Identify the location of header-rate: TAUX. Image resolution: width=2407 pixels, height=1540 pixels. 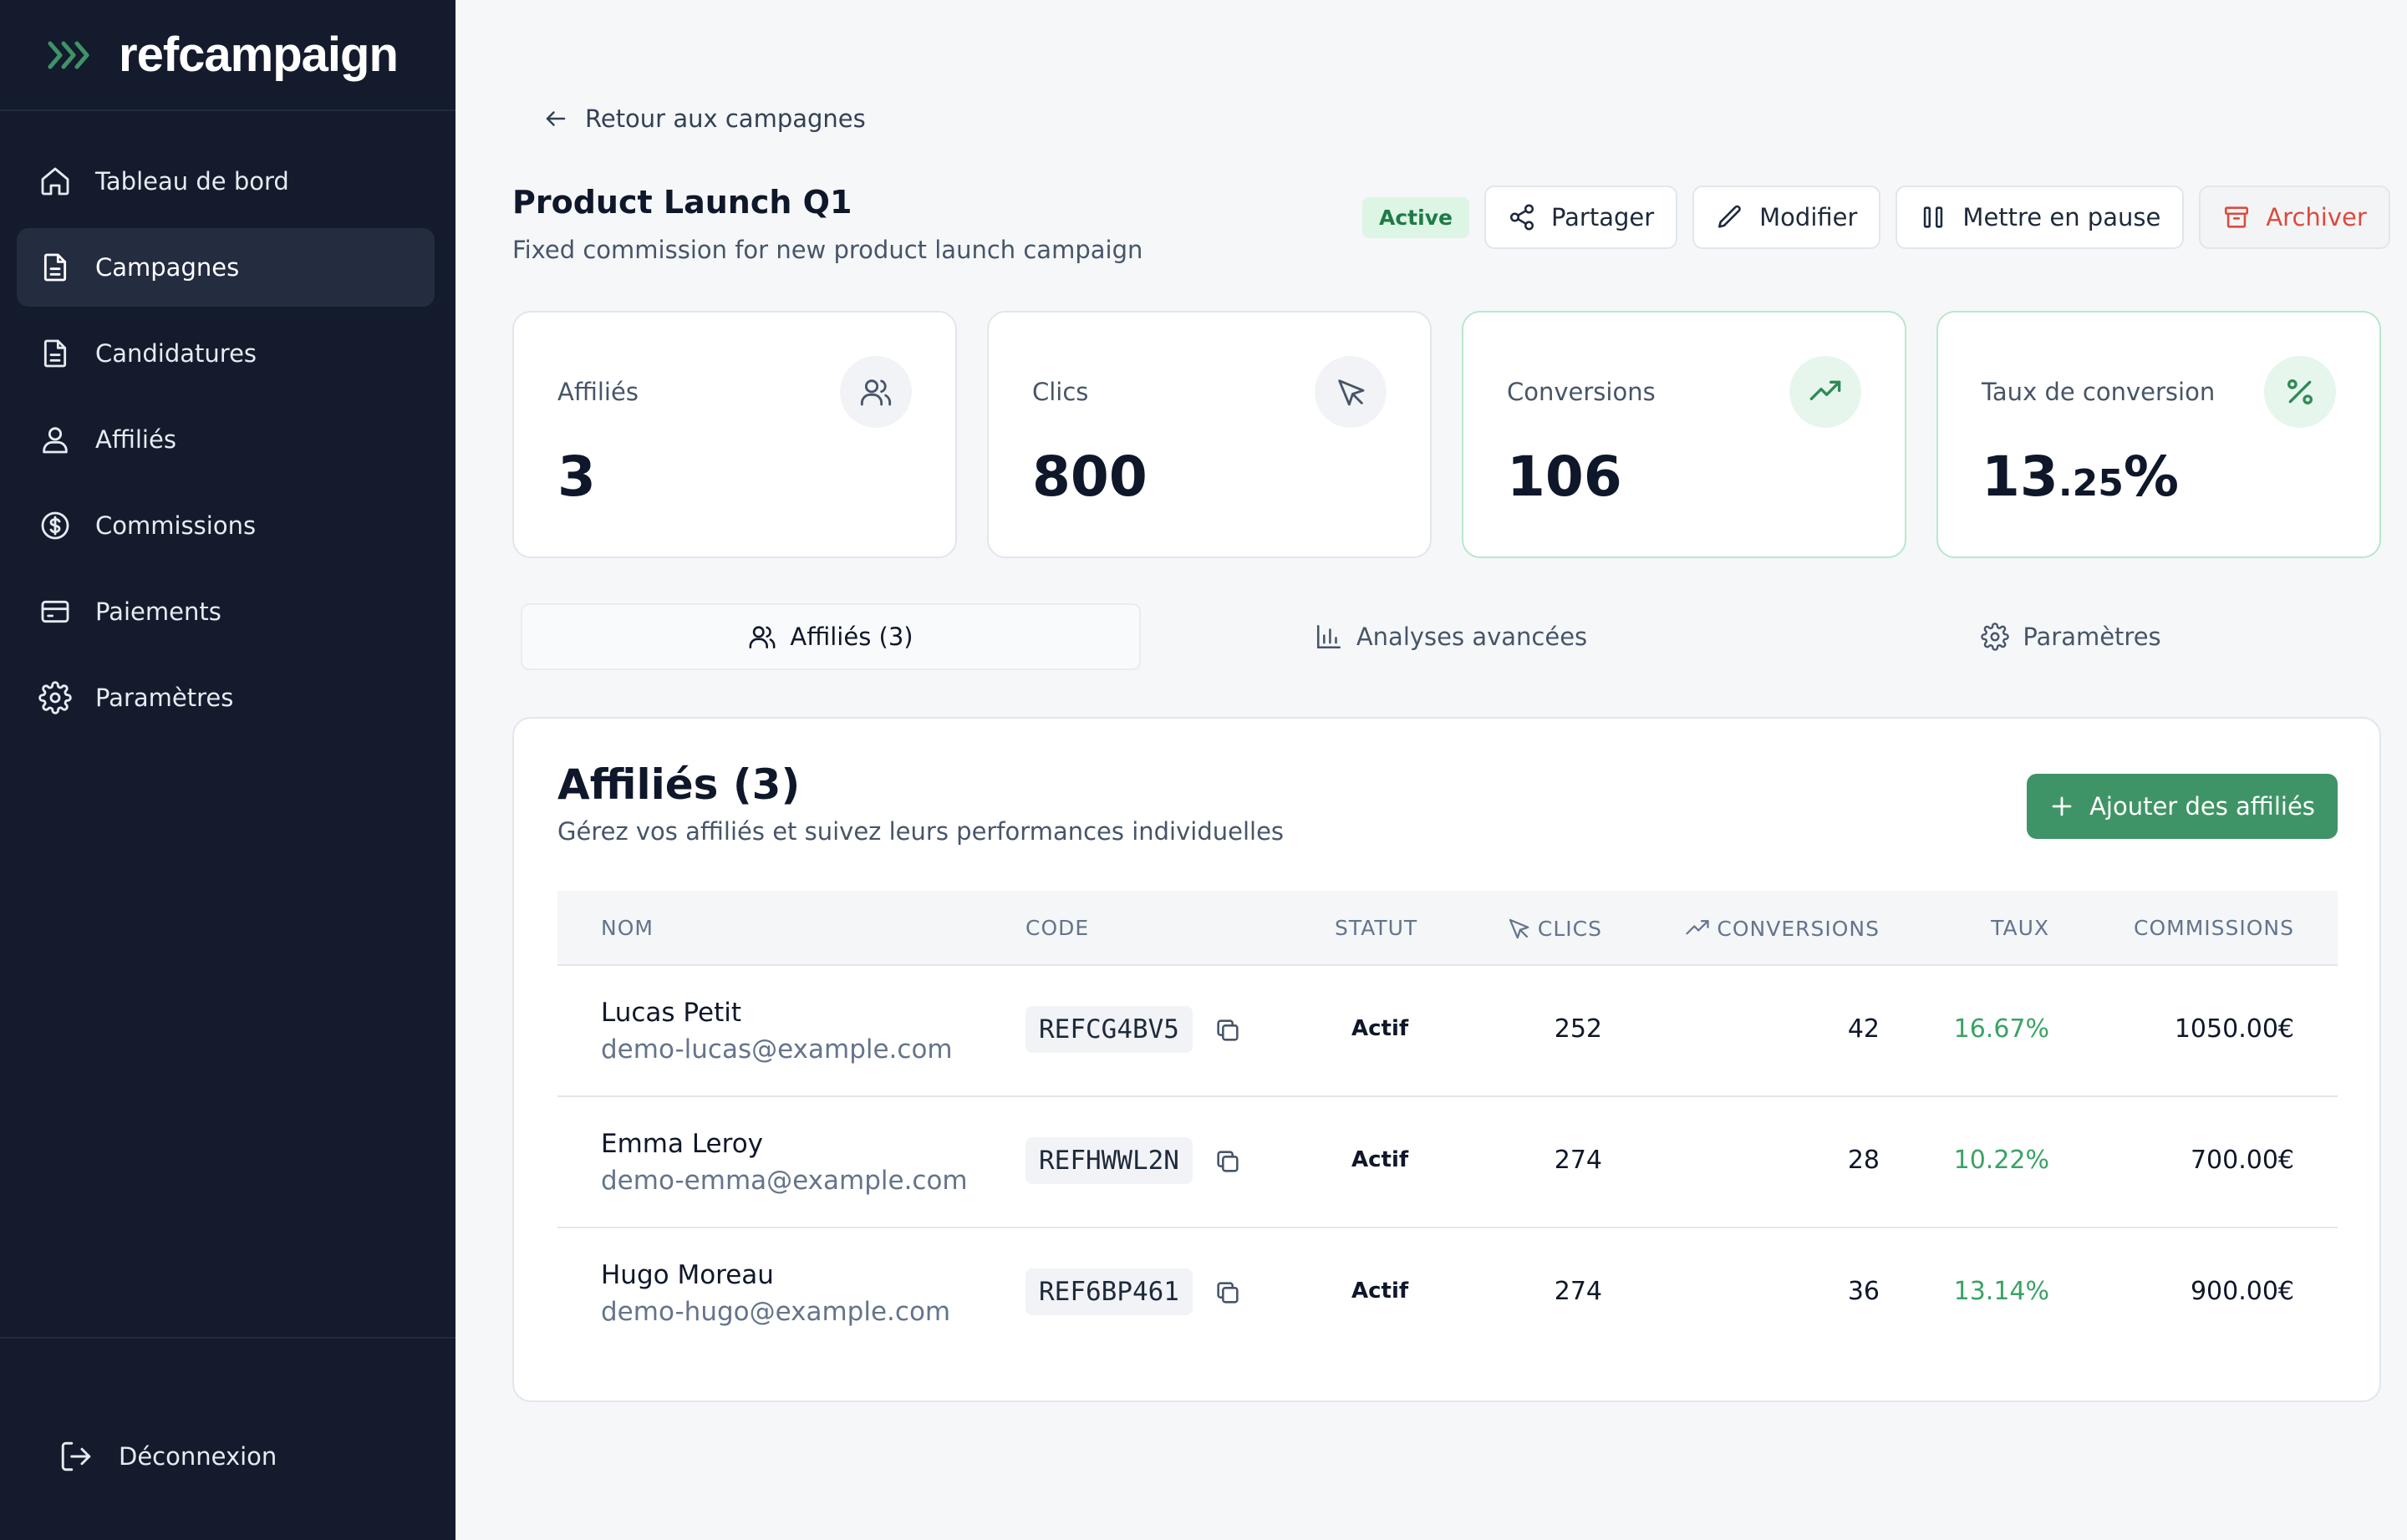
(2020, 928).